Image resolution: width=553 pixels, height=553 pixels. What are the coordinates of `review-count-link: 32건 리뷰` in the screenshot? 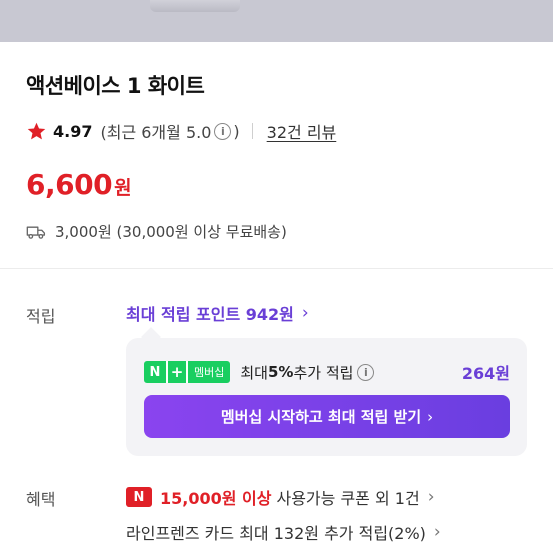 It's located at (302, 131).